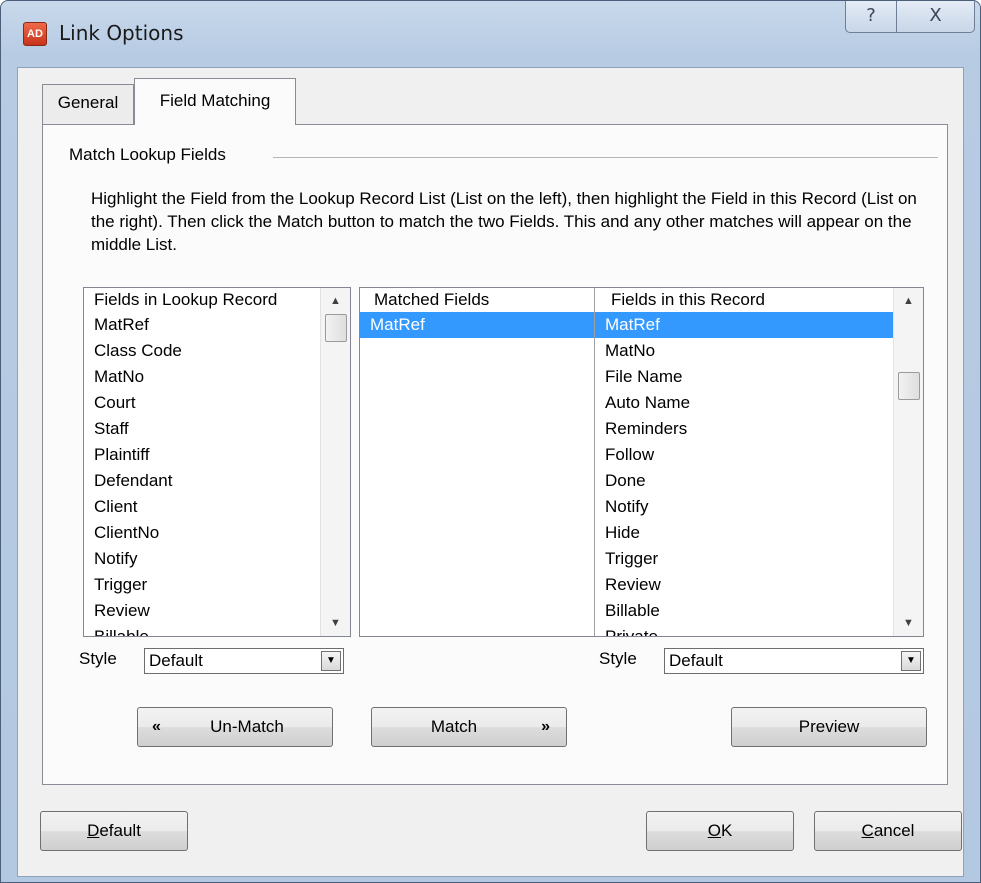 The height and width of the screenshot is (883, 981). Describe the element at coordinates (759, 429) in the screenshot. I see `record-field-item: Reminders` at that location.